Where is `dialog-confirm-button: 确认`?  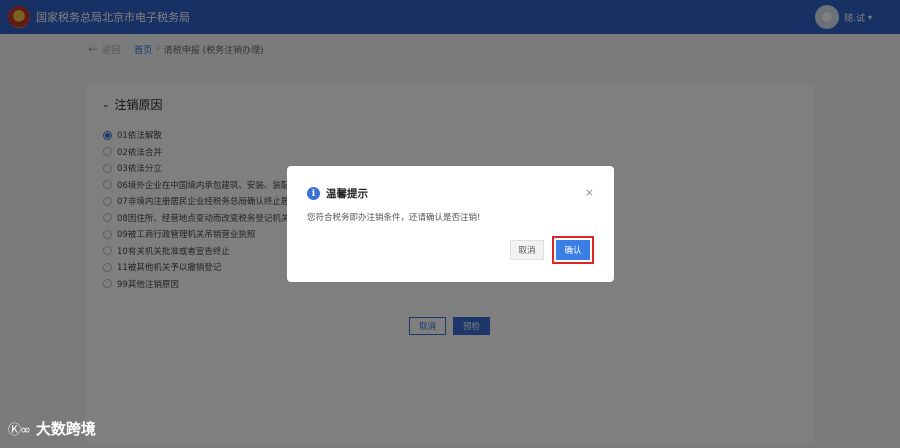
dialog-confirm-button: 确认 is located at coordinates (573, 250).